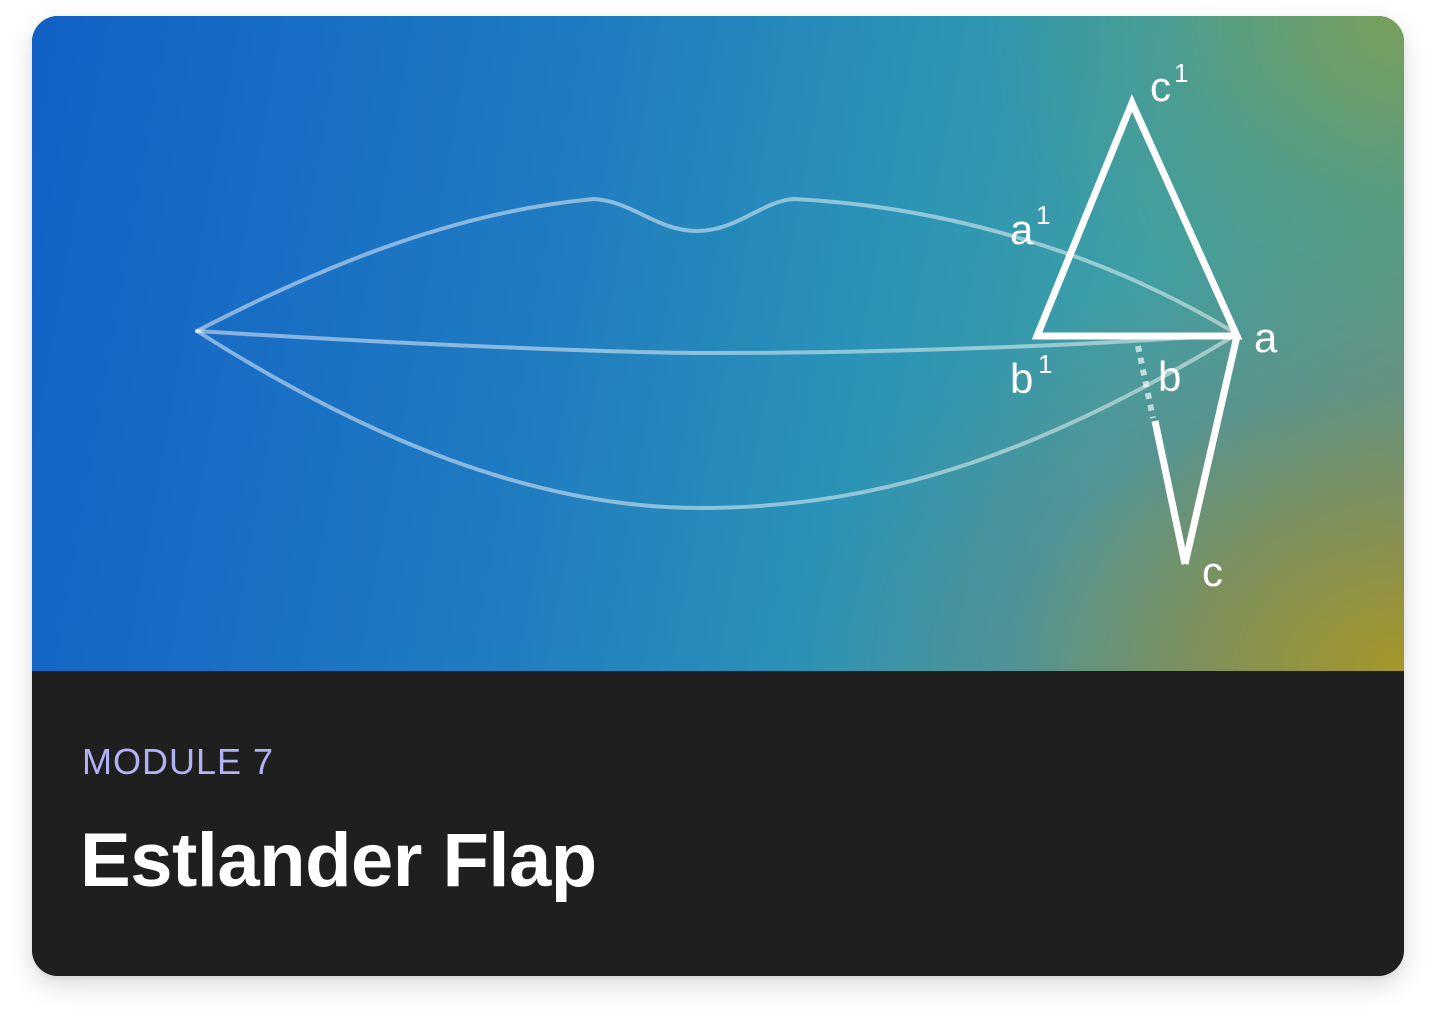 This screenshot has height=1024, width=1436. What do you see at coordinates (1137, 217) in the screenshot?
I see `donor-flap-triangle` at bounding box center [1137, 217].